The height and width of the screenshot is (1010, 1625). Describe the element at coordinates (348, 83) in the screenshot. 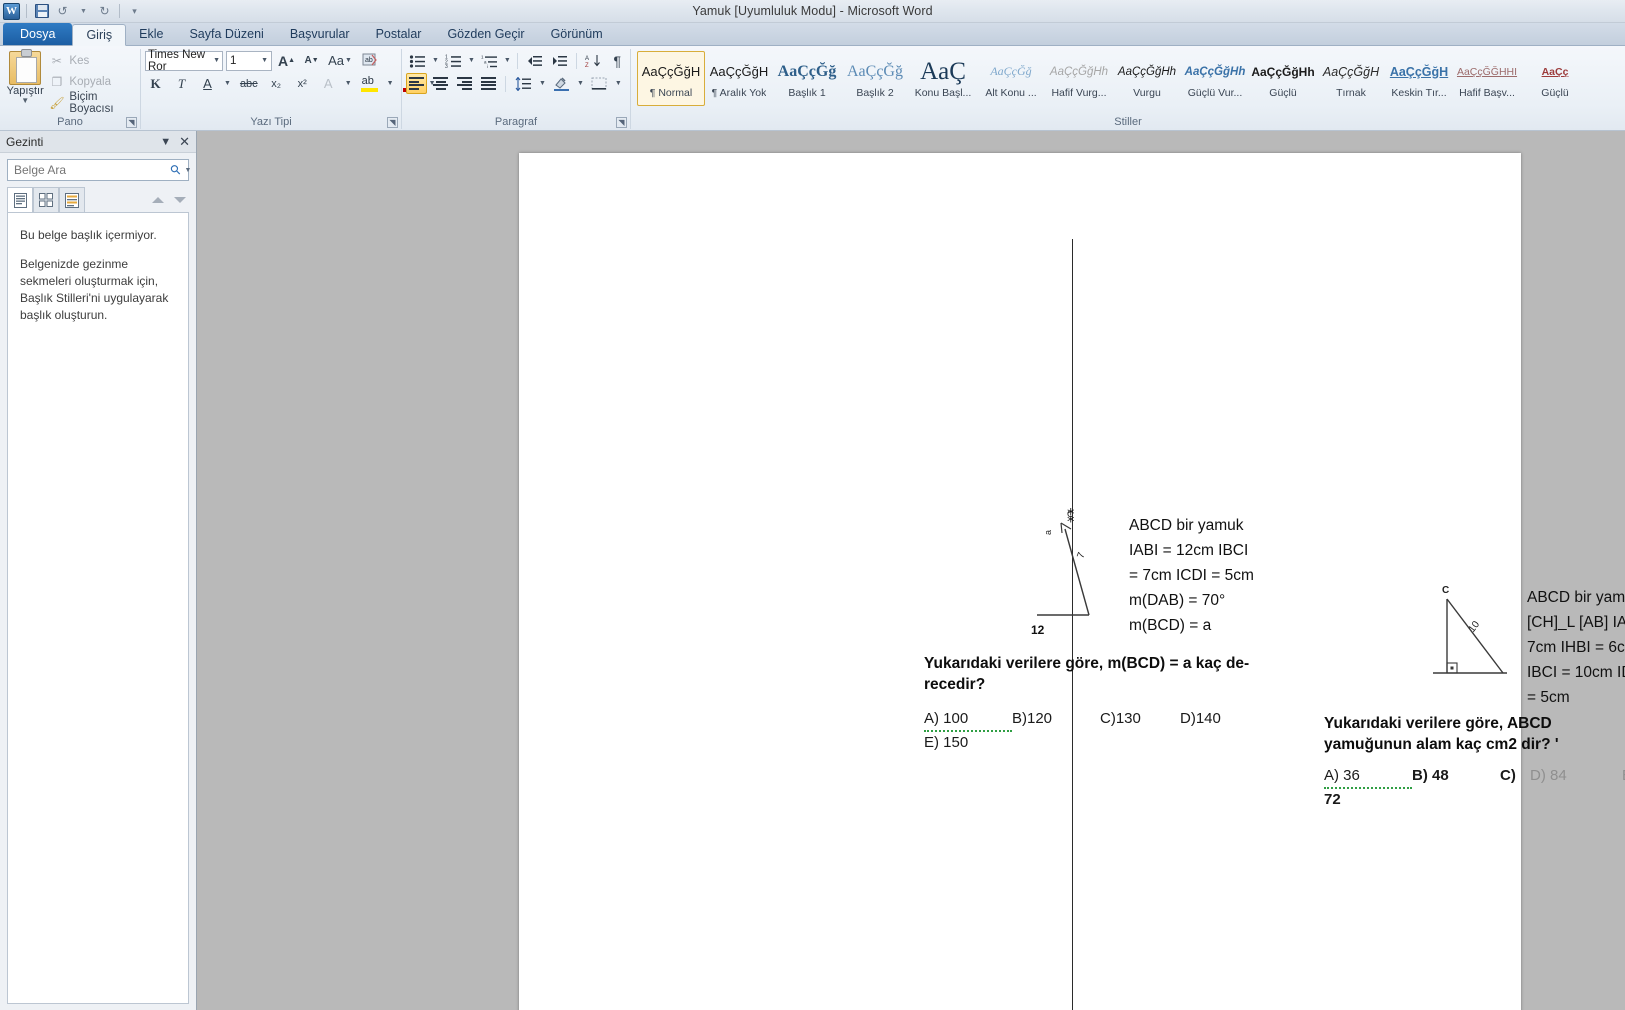

I see `text-effects-dropdown-icon: ▼` at that location.